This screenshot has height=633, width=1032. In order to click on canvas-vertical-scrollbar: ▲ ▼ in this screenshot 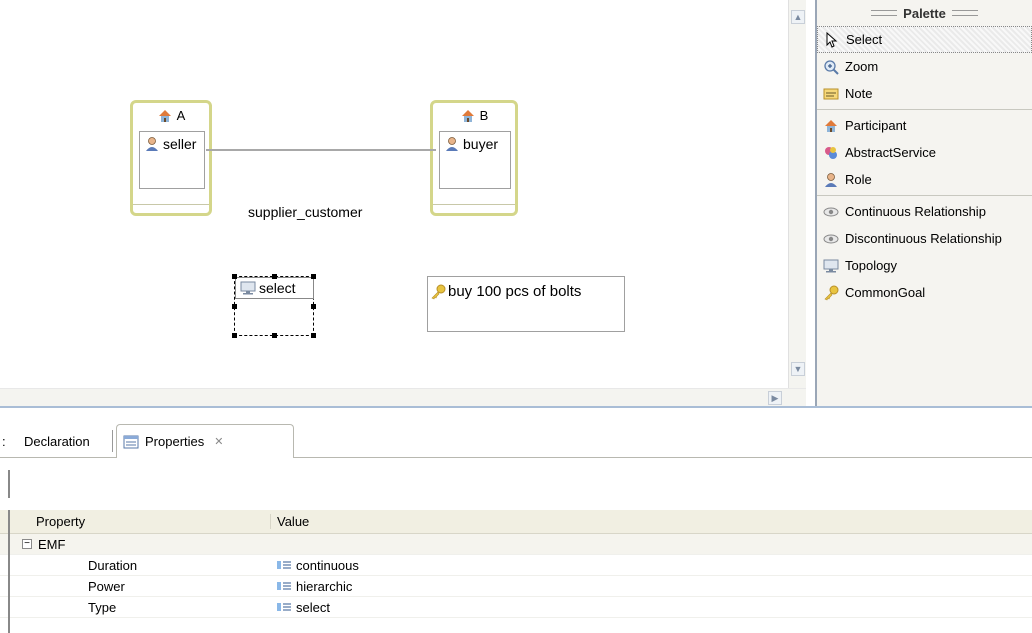, I will do `click(797, 194)`.